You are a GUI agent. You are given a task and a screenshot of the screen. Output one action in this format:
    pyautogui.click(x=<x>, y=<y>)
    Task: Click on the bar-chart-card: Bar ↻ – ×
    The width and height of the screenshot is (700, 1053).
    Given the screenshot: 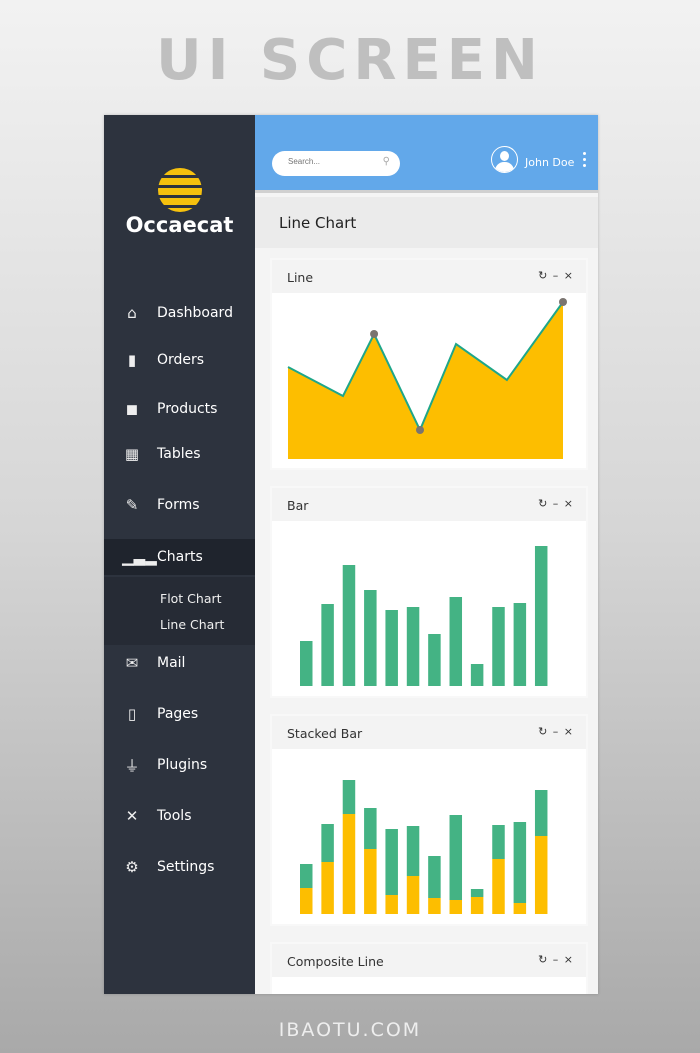 What is the action you would take?
    pyautogui.click(x=429, y=592)
    